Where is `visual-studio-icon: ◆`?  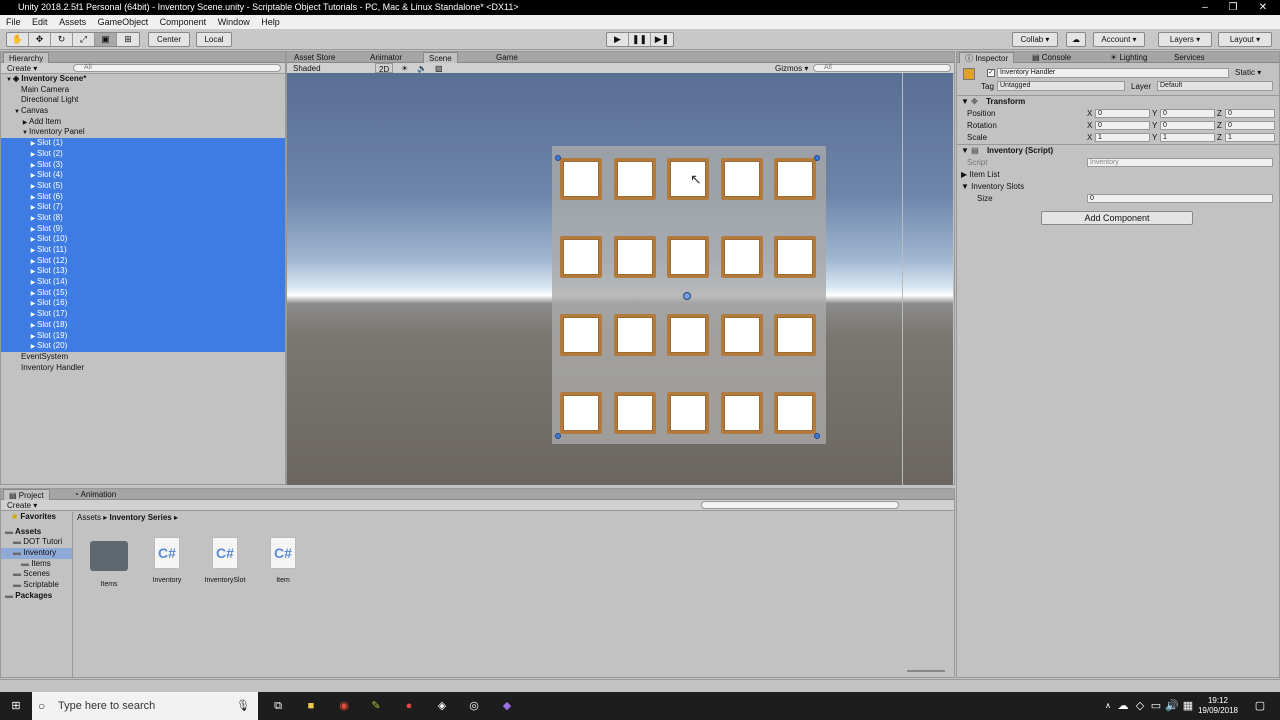 visual-studio-icon: ◆ is located at coordinates (507, 706).